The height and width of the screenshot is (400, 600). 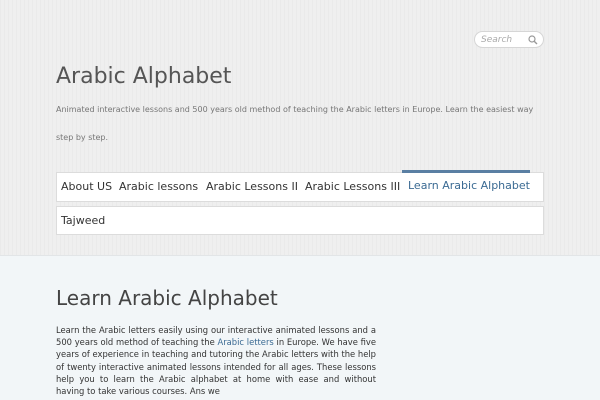 I want to click on nav-item-arabic-lessons: Arabic lessons, so click(x=158, y=187).